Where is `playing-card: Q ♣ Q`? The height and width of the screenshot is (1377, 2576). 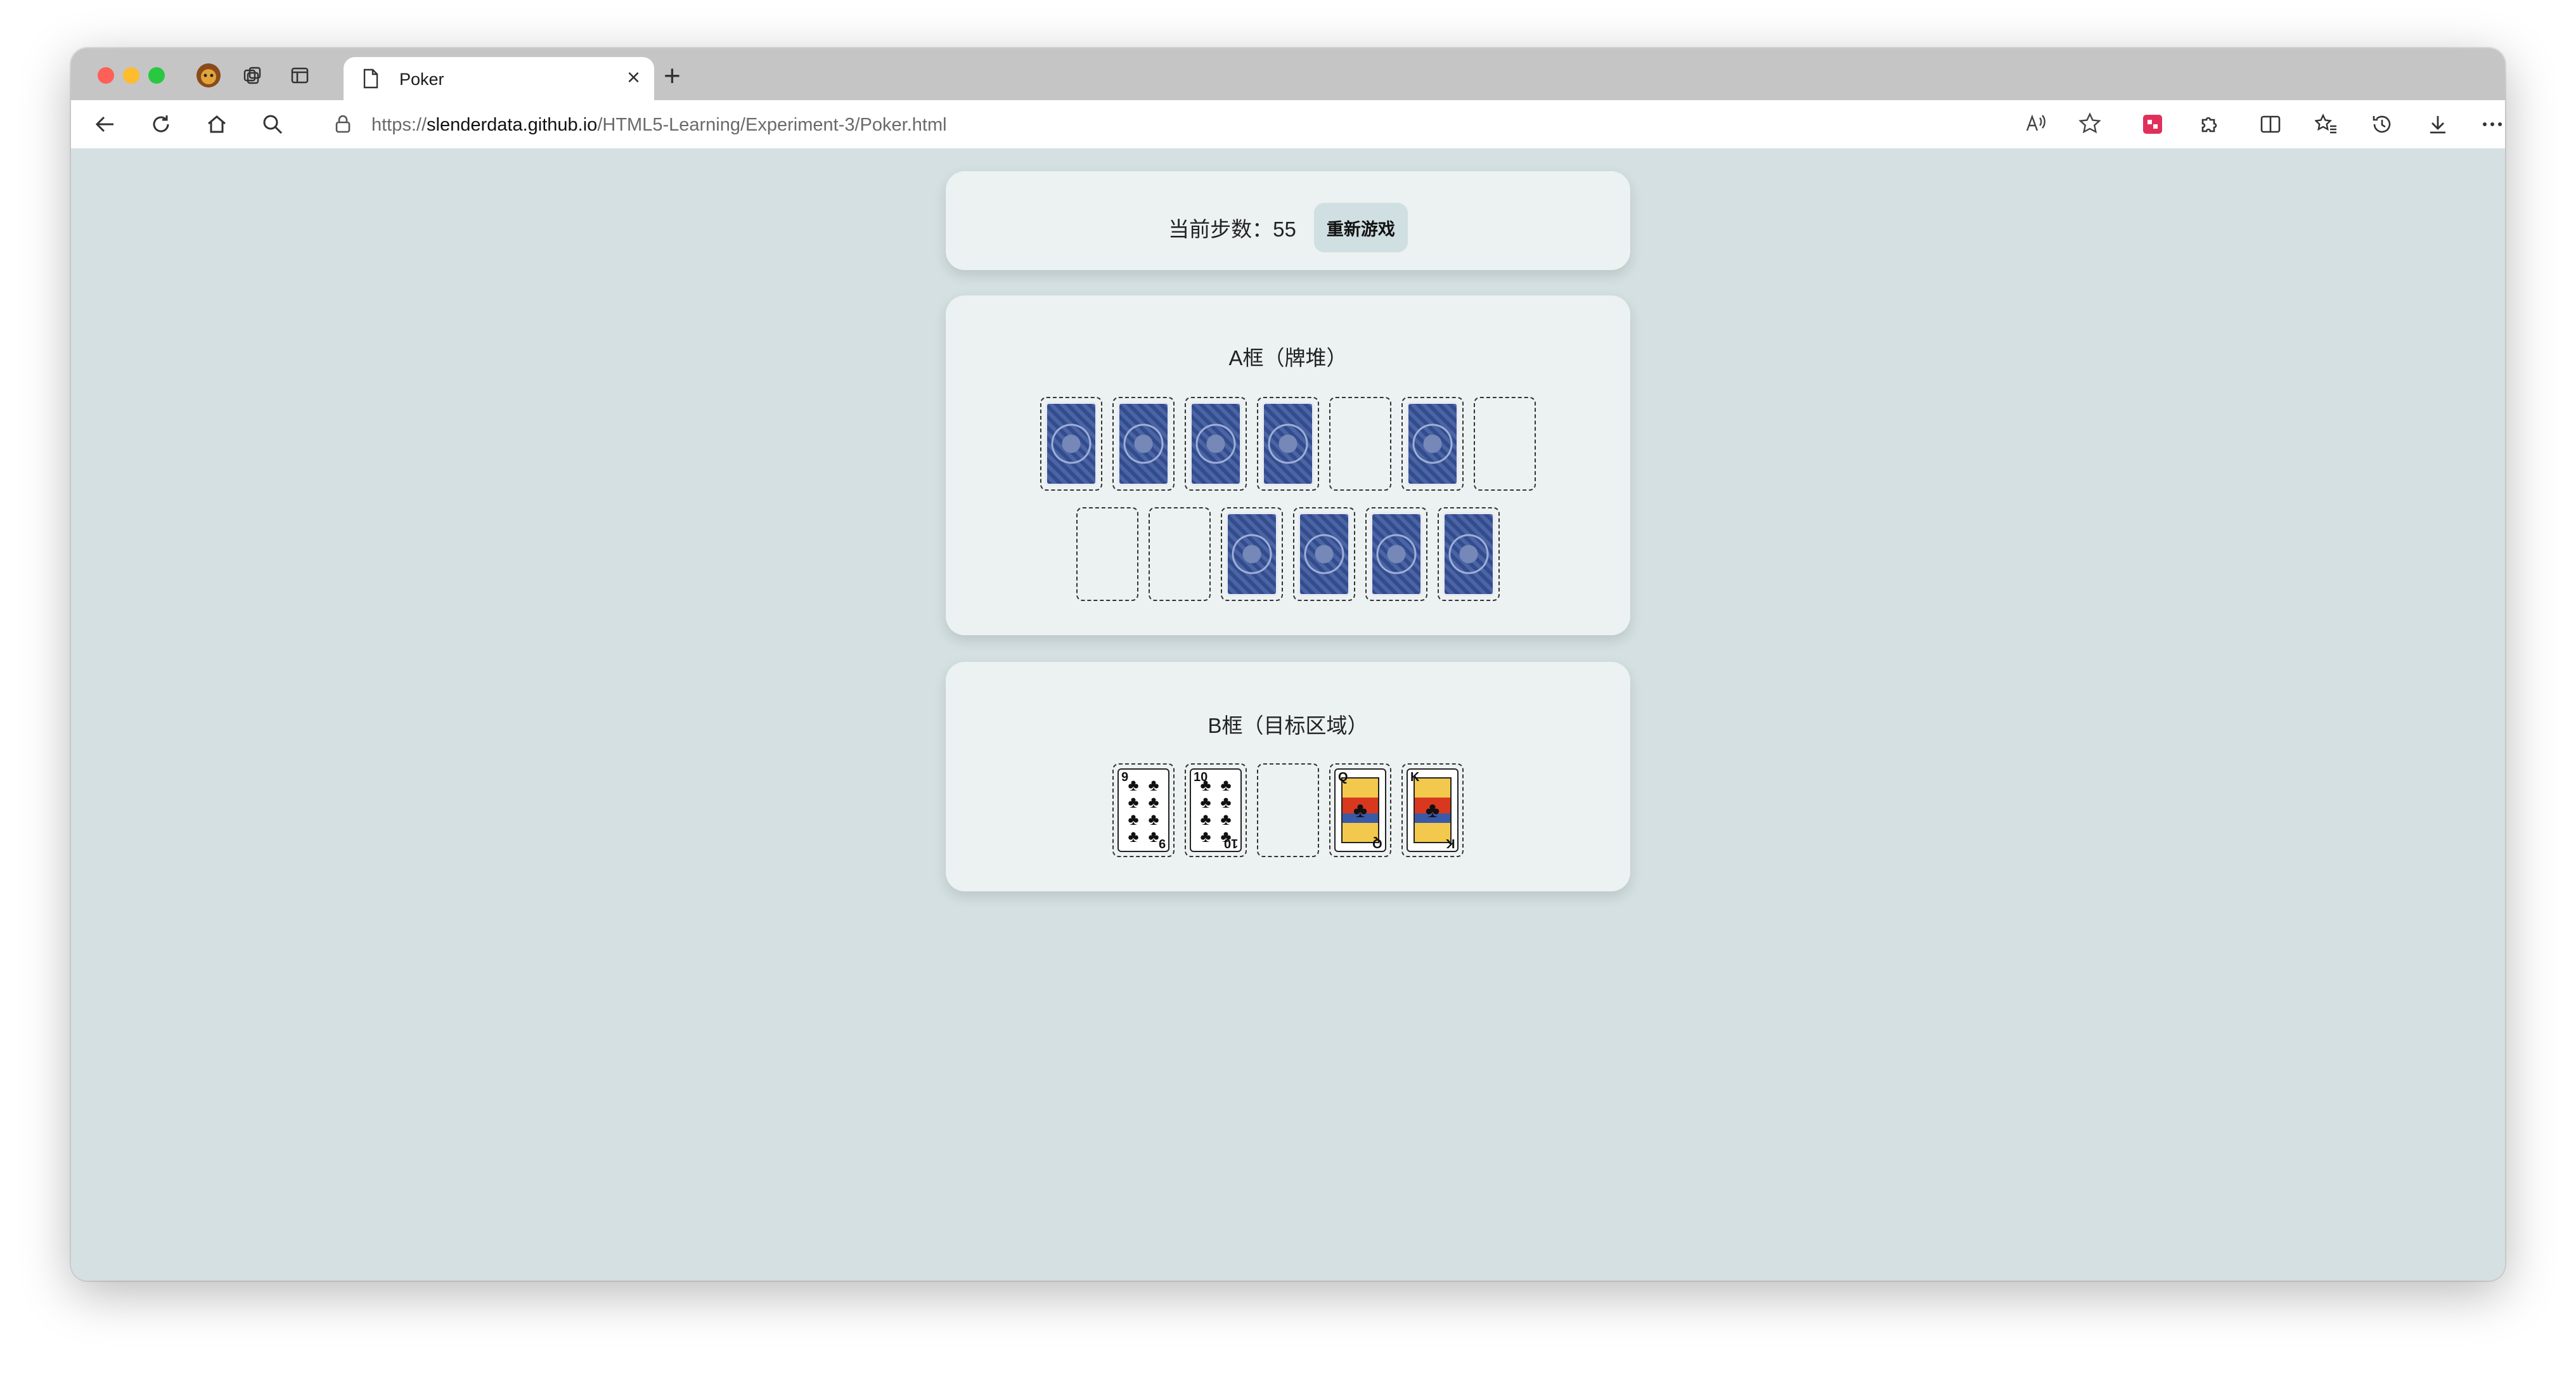
playing-card: Q ♣ Q is located at coordinates (1360, 810).